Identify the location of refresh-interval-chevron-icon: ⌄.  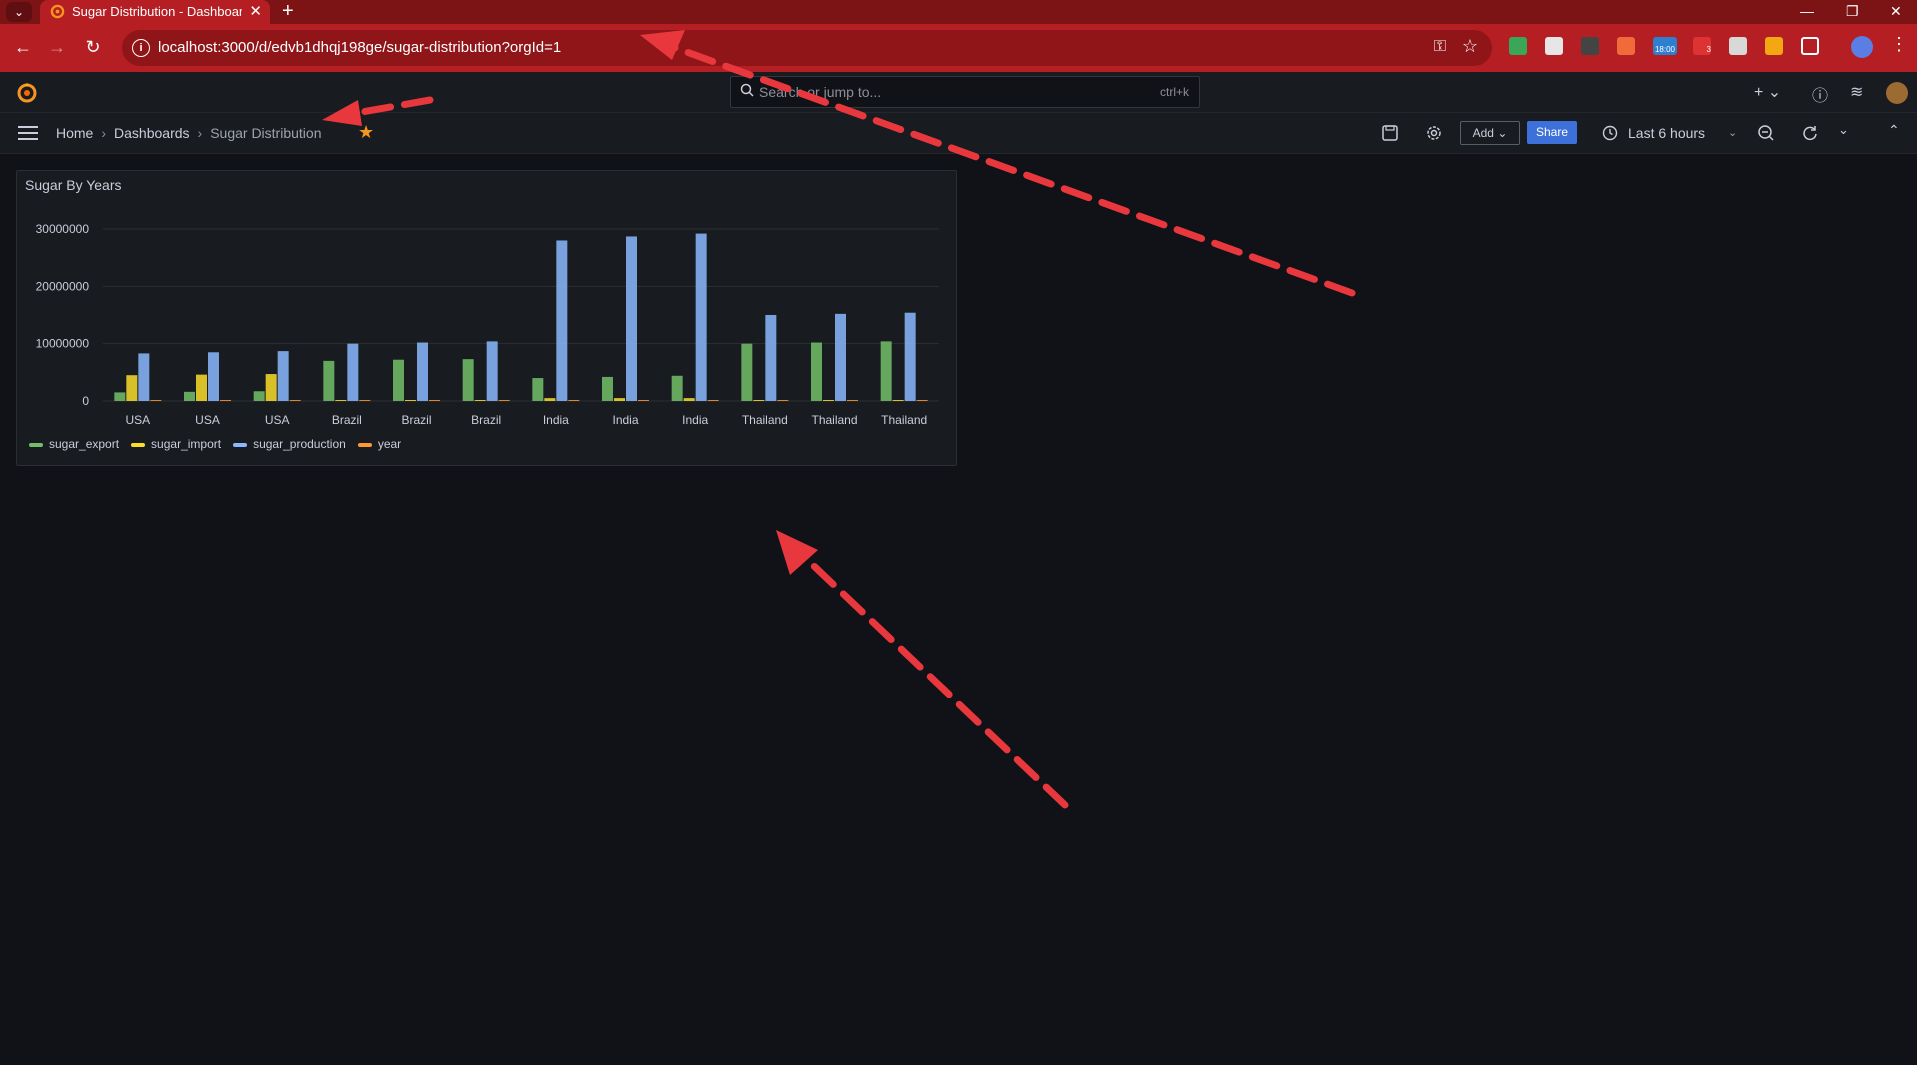
(1843, 130).